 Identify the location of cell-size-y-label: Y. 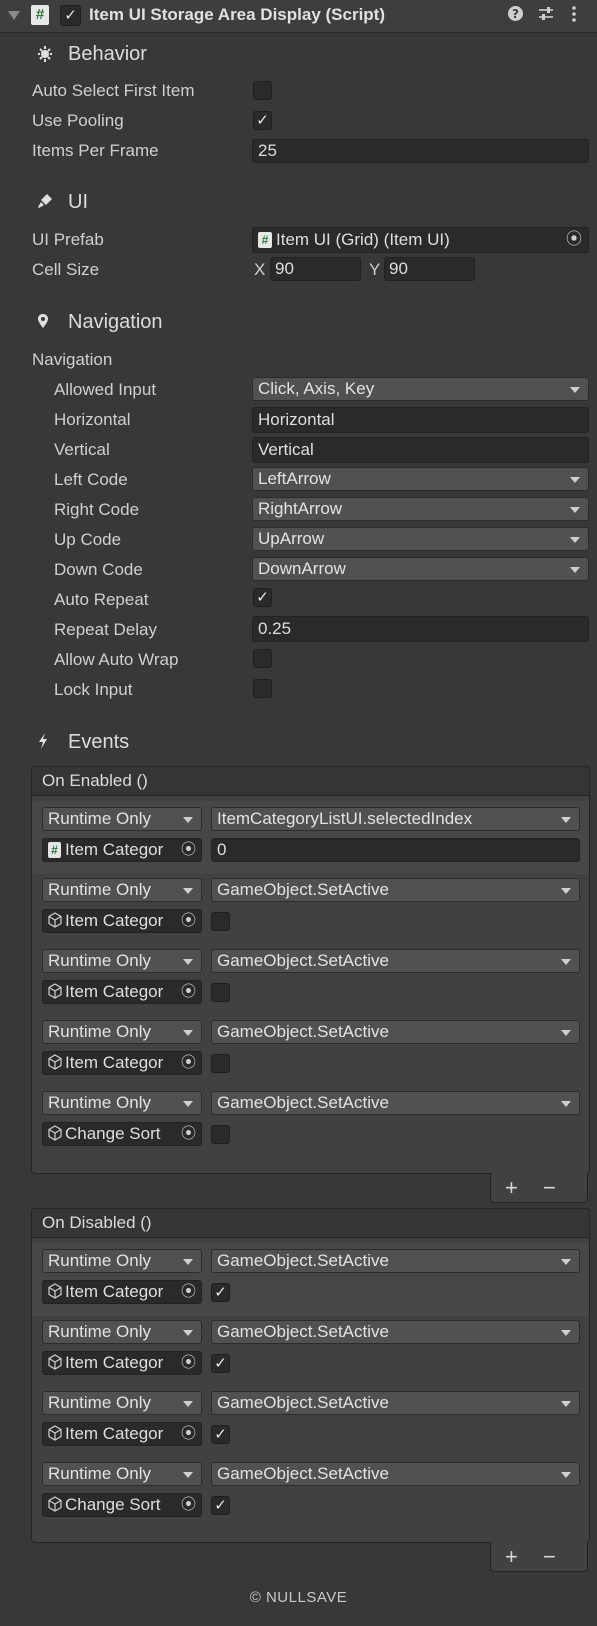
(375, 269).